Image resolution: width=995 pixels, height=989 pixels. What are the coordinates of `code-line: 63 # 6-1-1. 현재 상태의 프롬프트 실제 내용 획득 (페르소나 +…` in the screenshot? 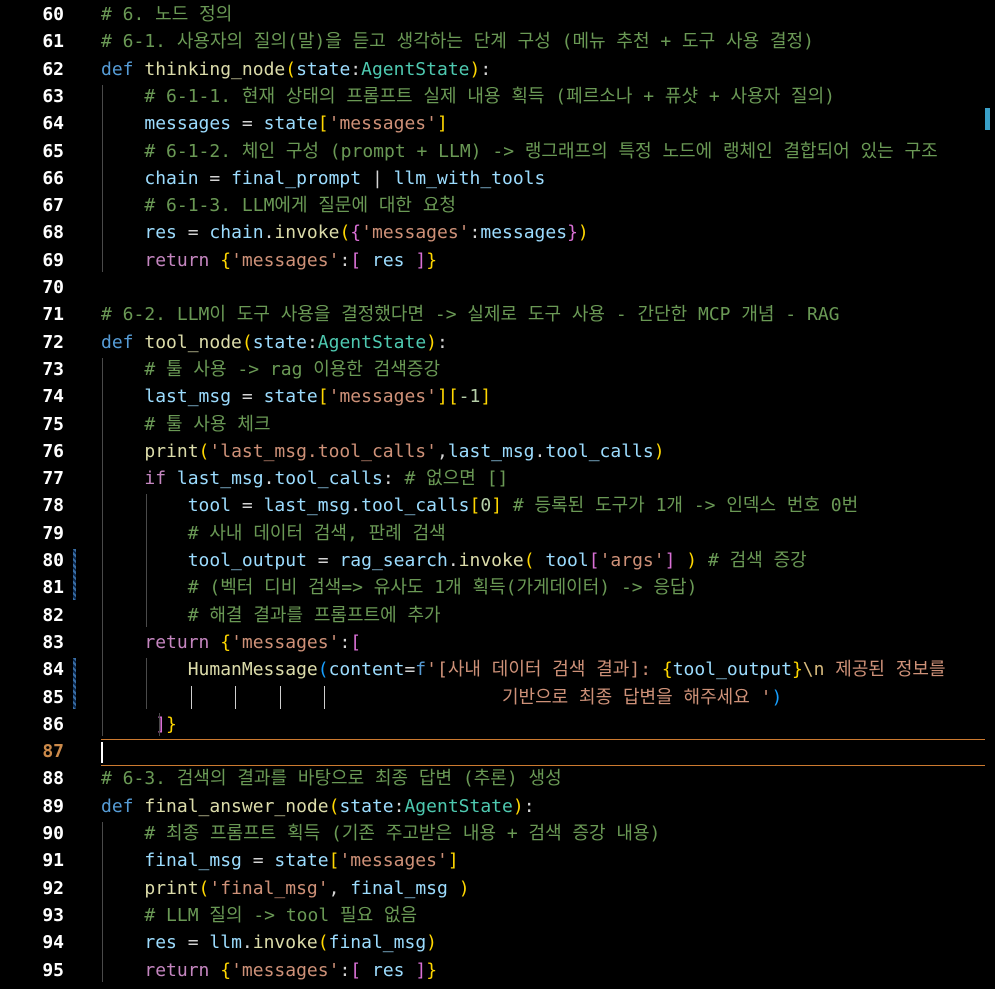 It's located at (497, 96).